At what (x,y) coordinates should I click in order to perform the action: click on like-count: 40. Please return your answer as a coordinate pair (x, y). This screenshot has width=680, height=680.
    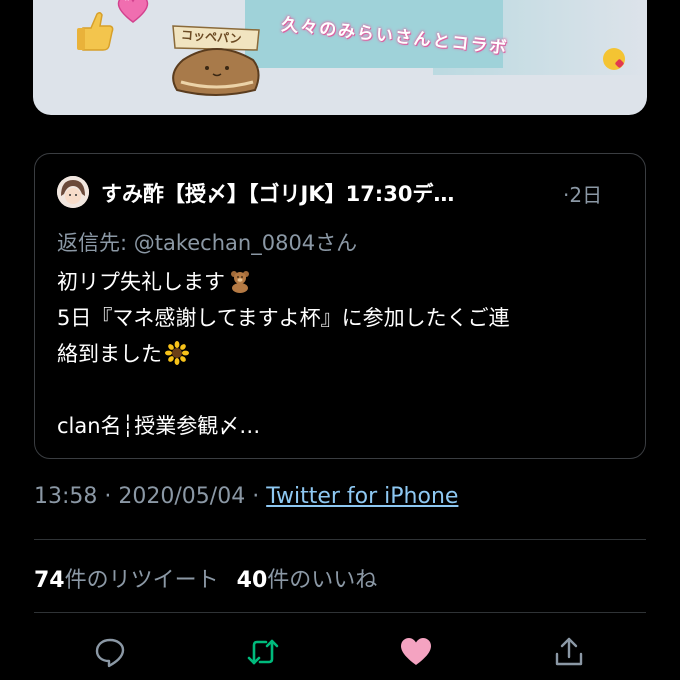
    Looking at the image, I should click on (252, 580).